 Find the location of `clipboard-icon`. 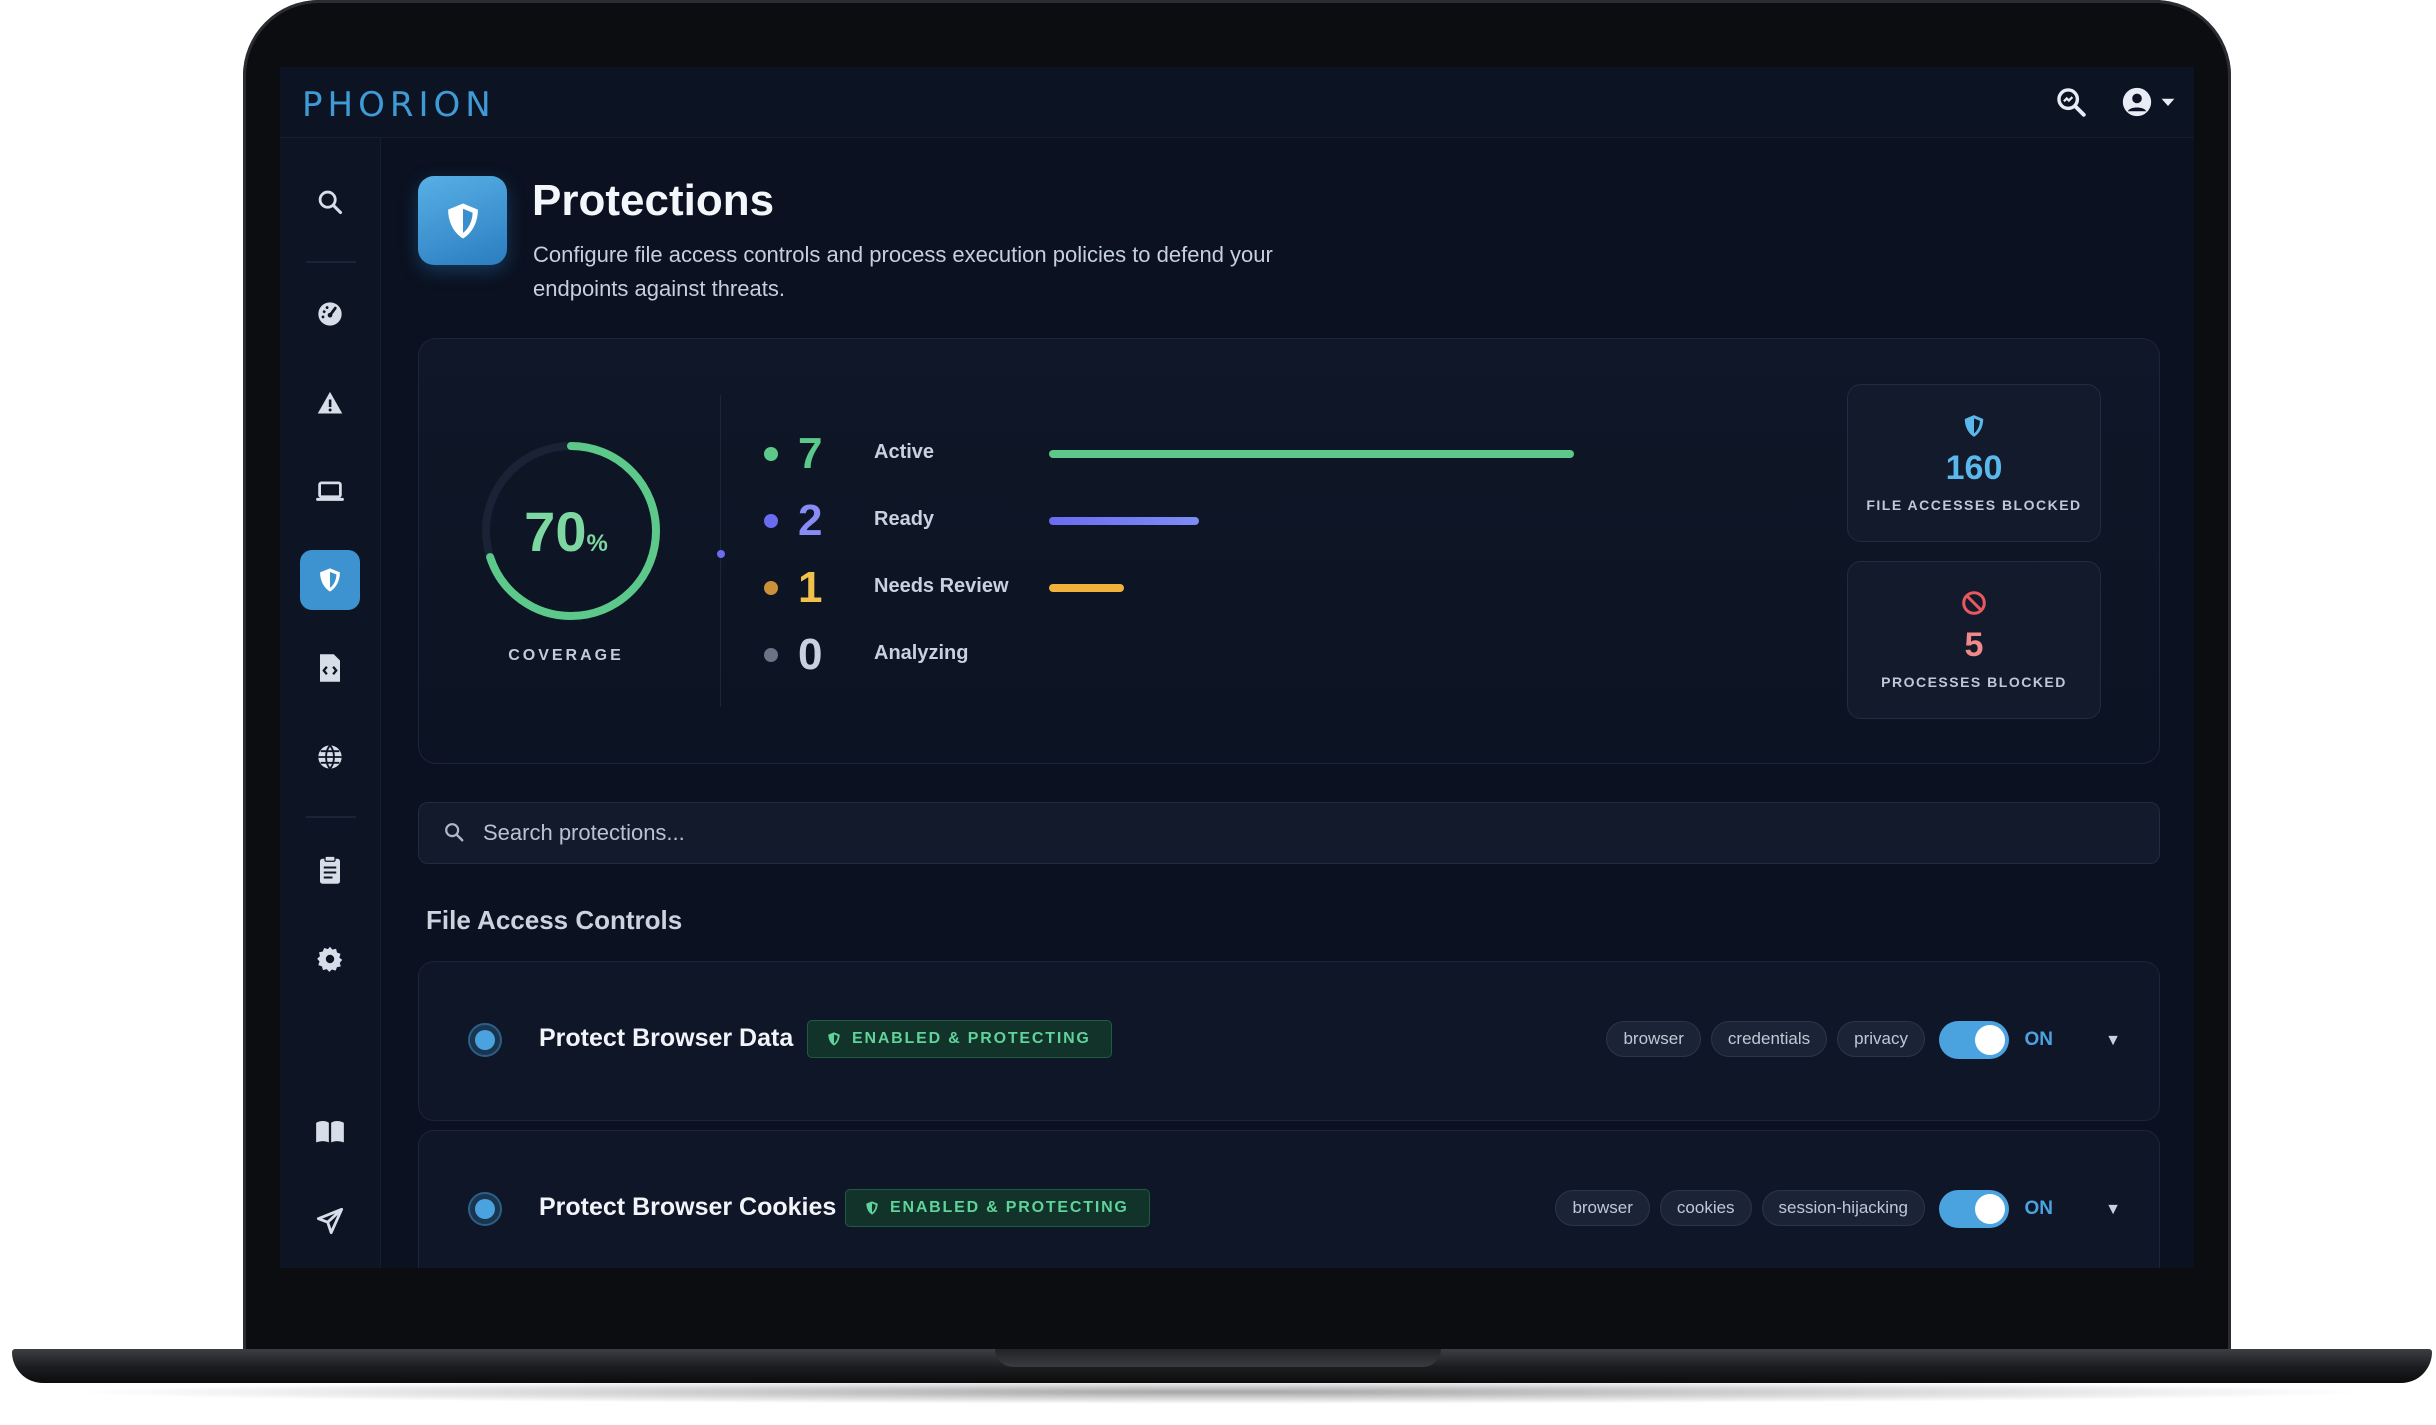

clipboard-icon is located at coordinates (330, 869).